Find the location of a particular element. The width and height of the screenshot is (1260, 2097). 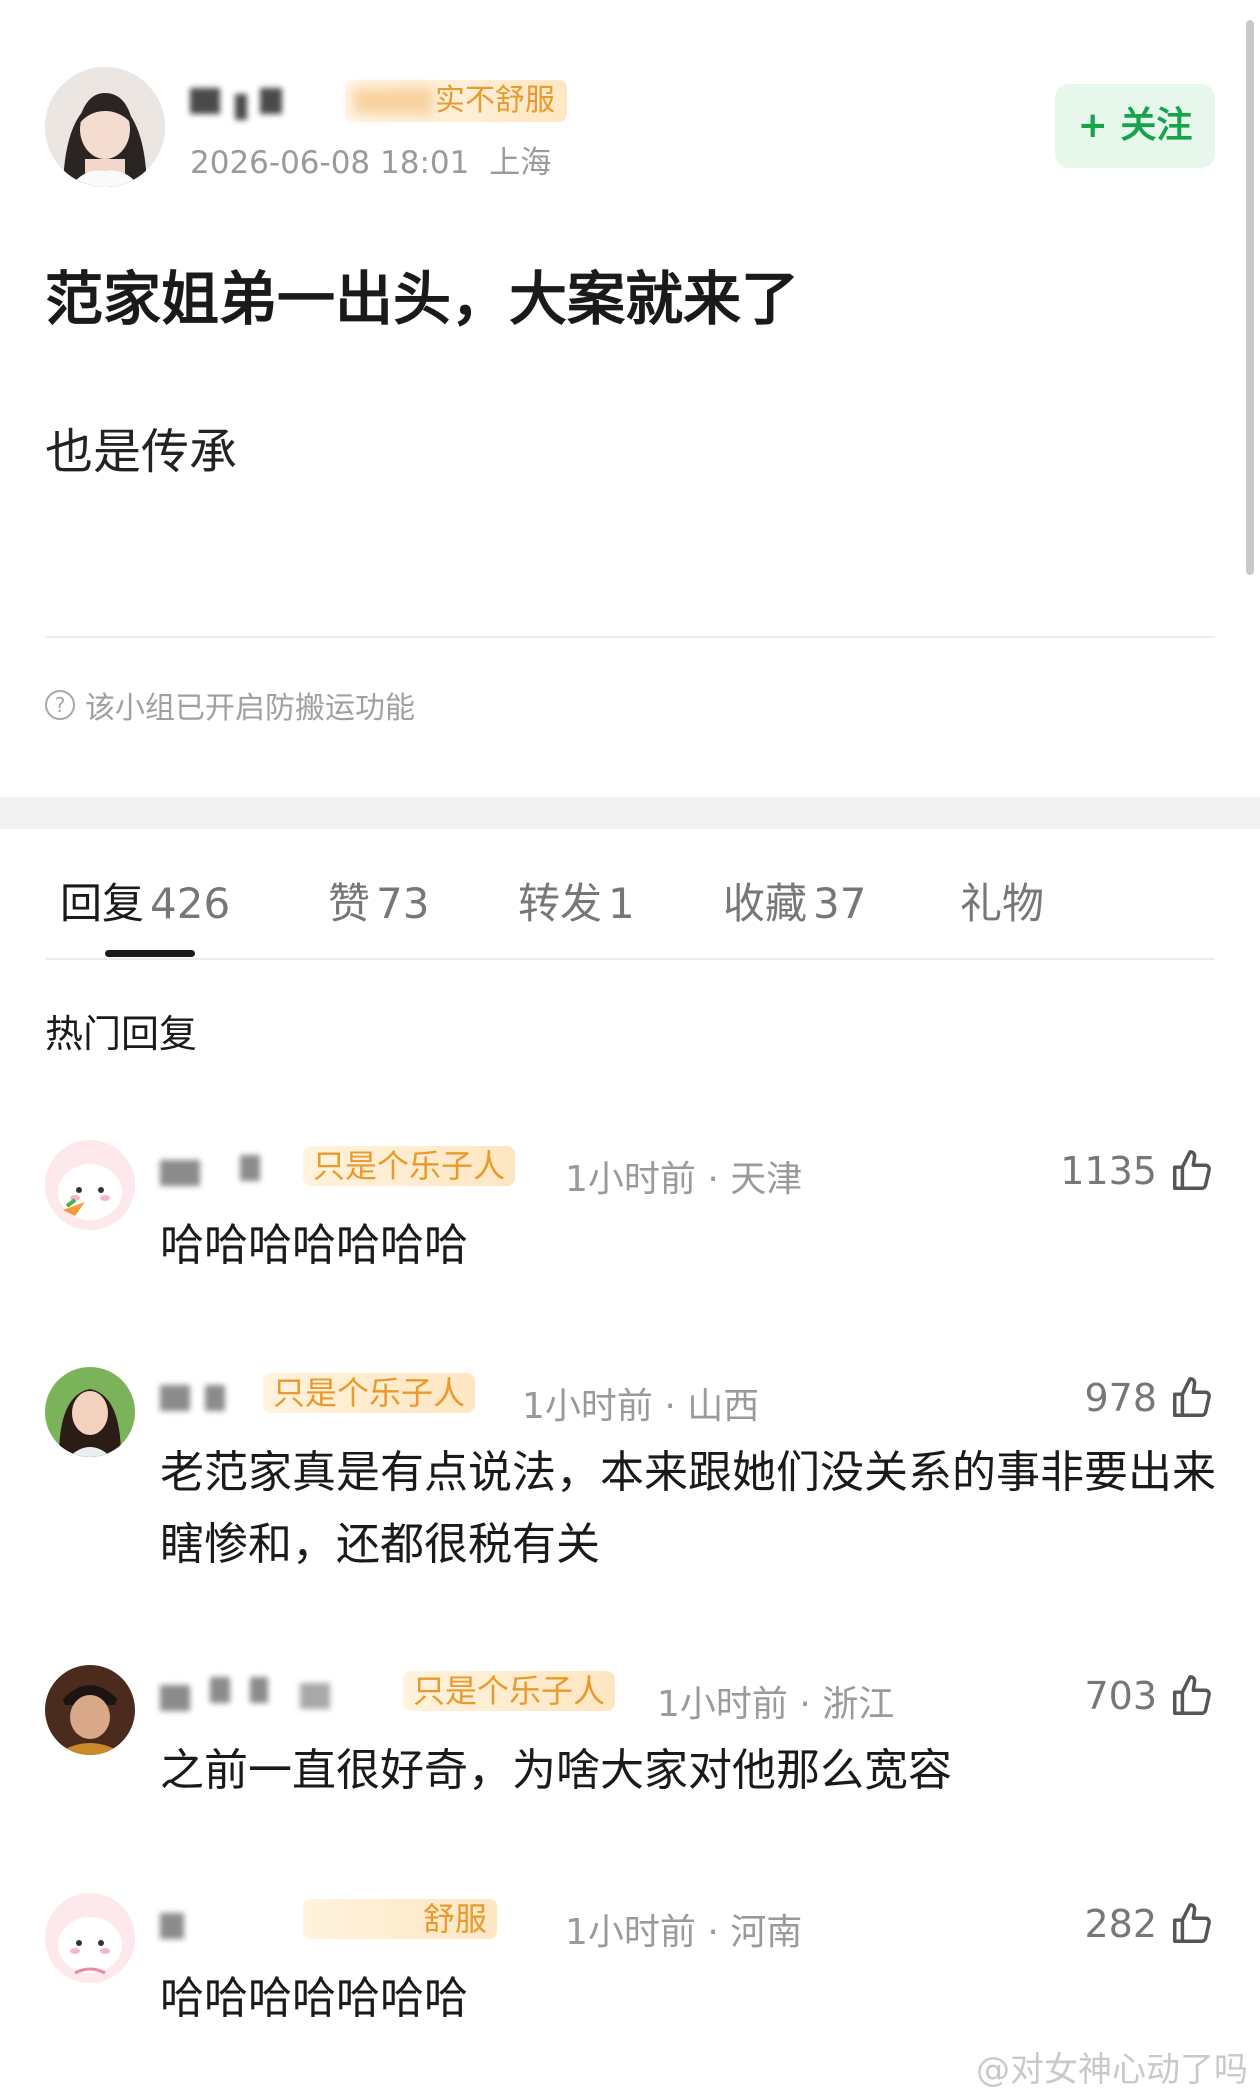

anti-repost-notice: ? 该小组已开启防搬运功能 is located at coordinates (230, 705).